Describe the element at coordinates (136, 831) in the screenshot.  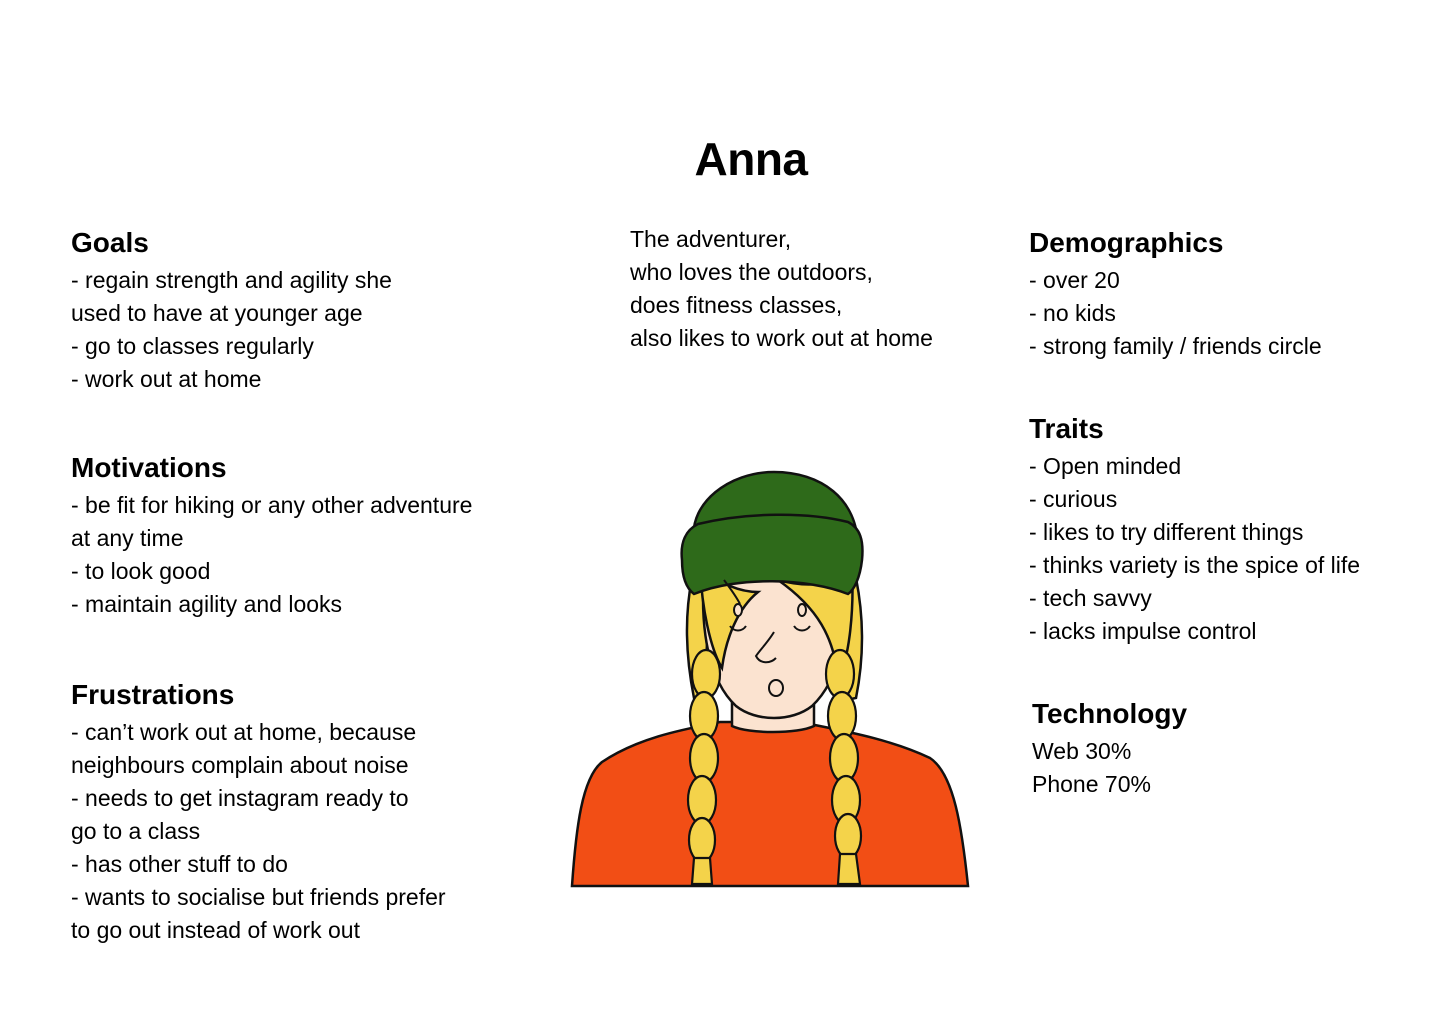
I see `frustrations-line: go to a class` at that location.